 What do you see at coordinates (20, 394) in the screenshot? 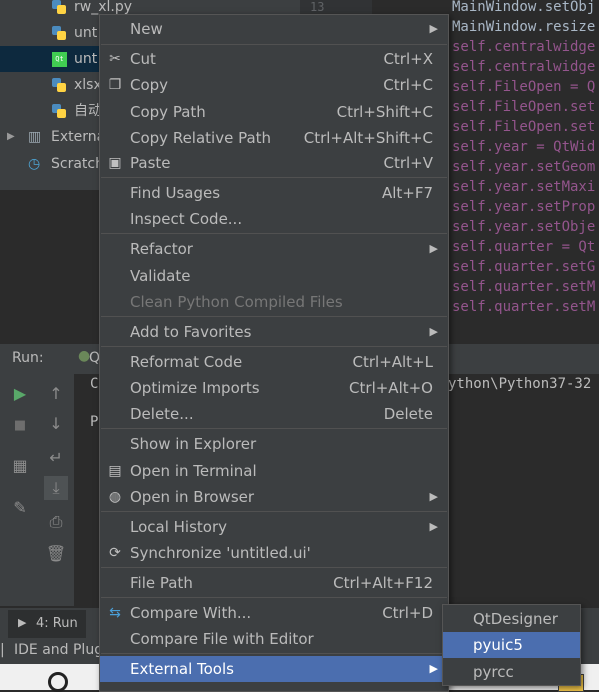
I see `run-icon: ▶` at bounding box center [20, 394].